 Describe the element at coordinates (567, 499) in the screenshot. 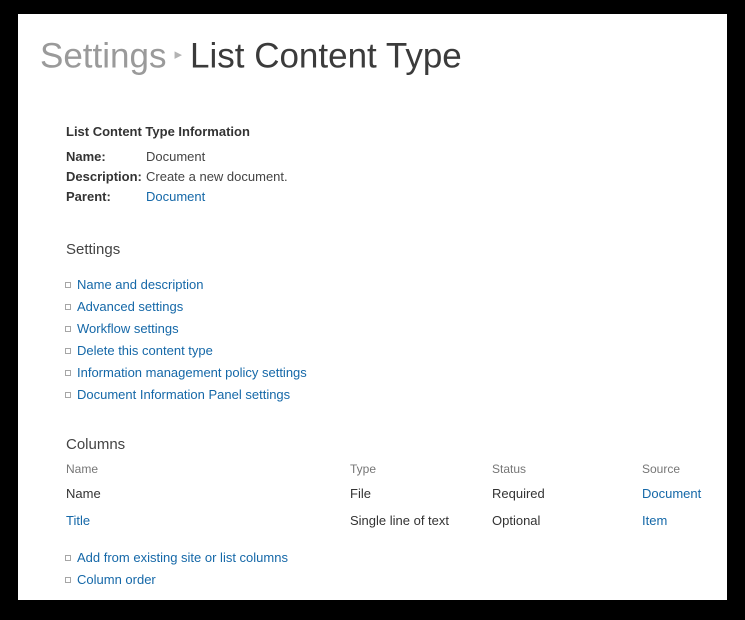

I see `cell-column-status: Required` at that location.